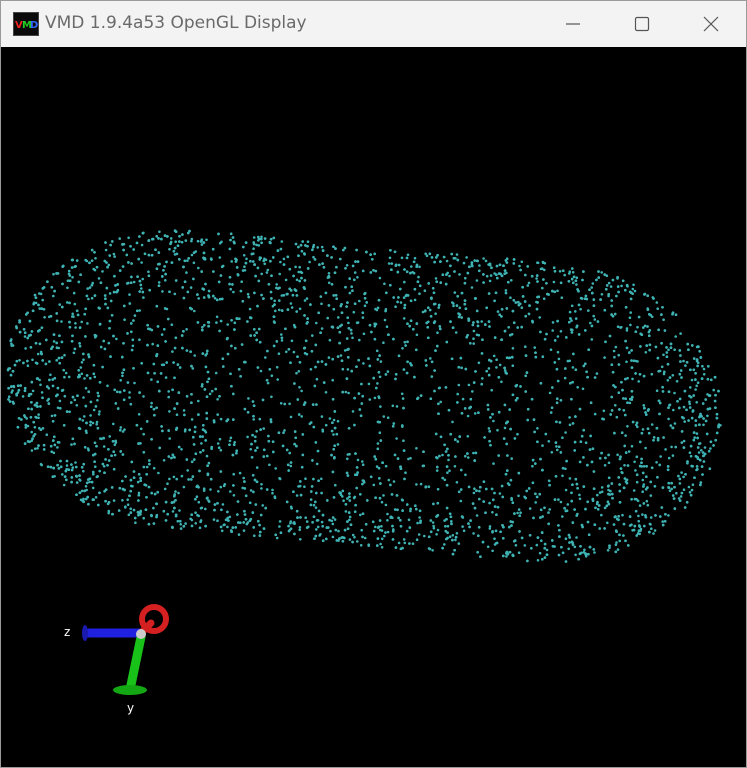  I want to click on title-bar: V M D VMD 1.9.4a53 OpenGL Display, so click(373, 24).